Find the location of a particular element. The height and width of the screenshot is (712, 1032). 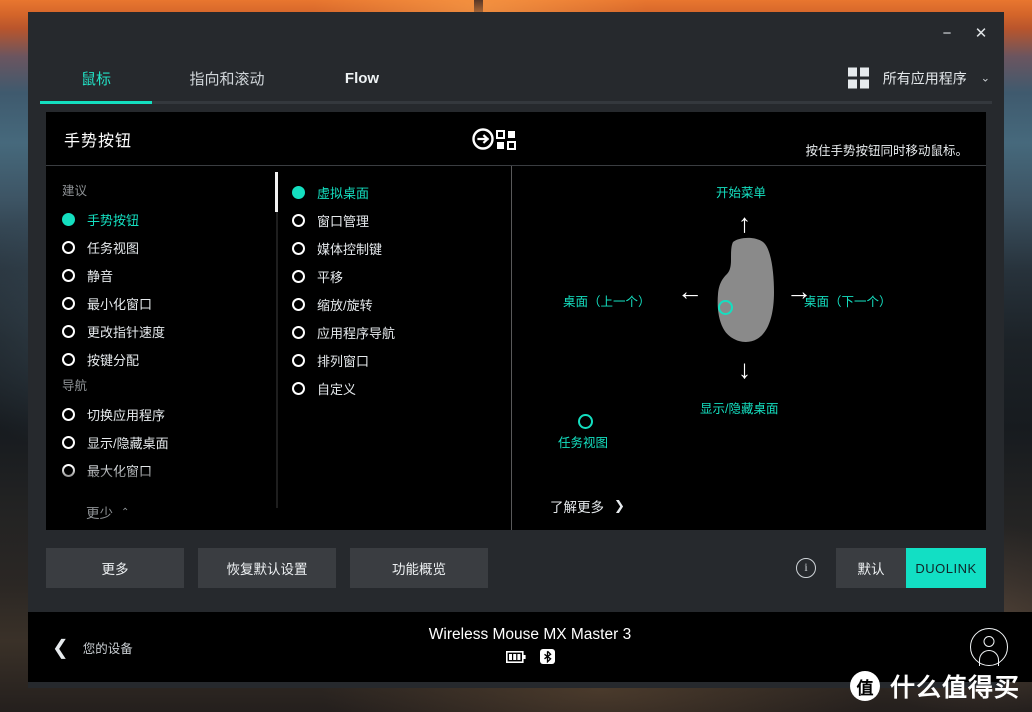

scrollbar-track is located at coordinates (277, 348).